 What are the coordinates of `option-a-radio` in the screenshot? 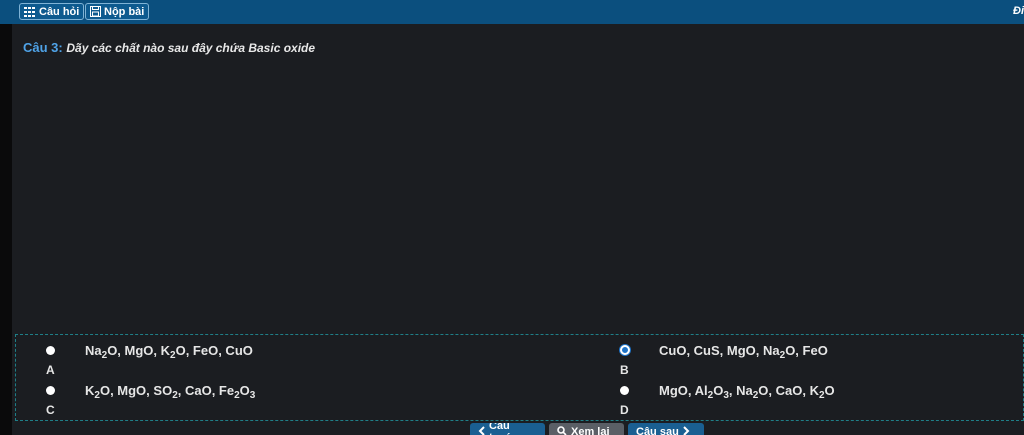 It's located at (50, 350).